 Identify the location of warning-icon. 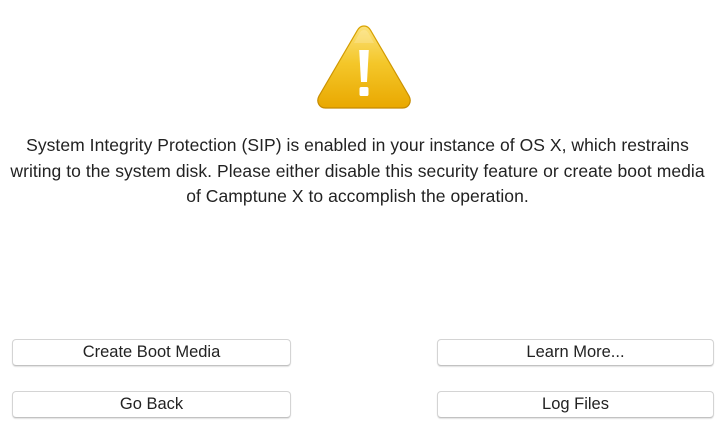
(364, 67).